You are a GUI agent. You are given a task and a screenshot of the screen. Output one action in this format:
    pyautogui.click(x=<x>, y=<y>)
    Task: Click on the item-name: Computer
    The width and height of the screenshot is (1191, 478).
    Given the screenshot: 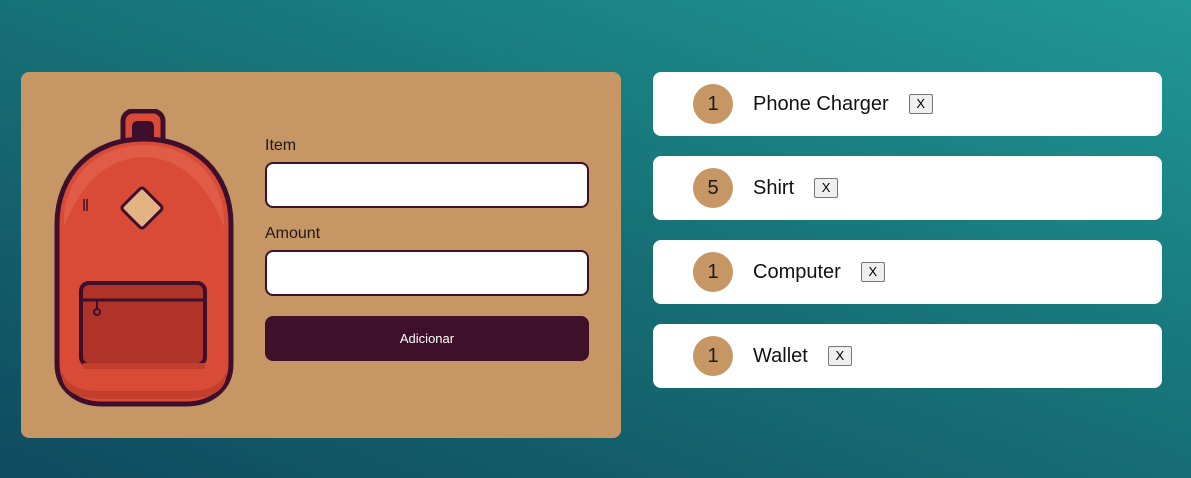 What is the action you would take?
    pyautogui.click(x=797, y=271)
    